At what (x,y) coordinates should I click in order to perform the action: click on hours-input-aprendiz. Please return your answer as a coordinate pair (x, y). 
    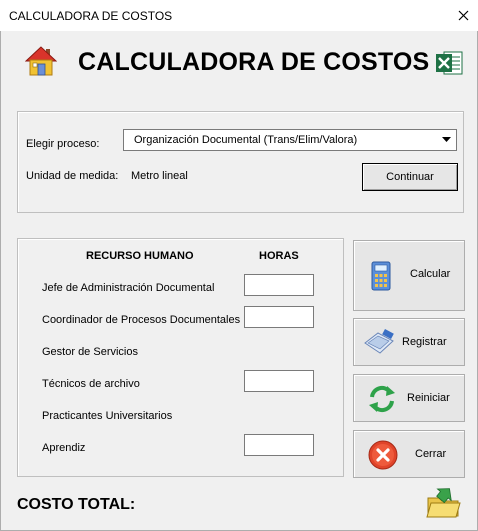
    Looking at the image, I should click on (279, 445).